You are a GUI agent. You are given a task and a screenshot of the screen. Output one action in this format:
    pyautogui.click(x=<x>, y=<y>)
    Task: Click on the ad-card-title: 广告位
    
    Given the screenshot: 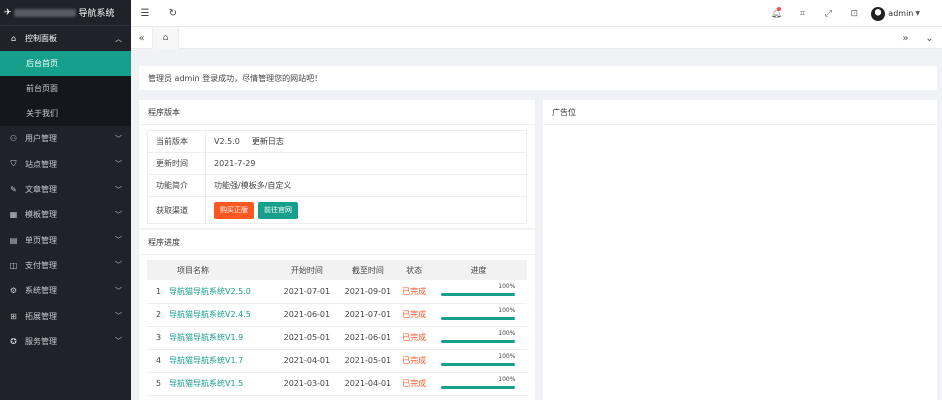 What is the action you would take?
    pyautogui.click(x=740, y=112)
    